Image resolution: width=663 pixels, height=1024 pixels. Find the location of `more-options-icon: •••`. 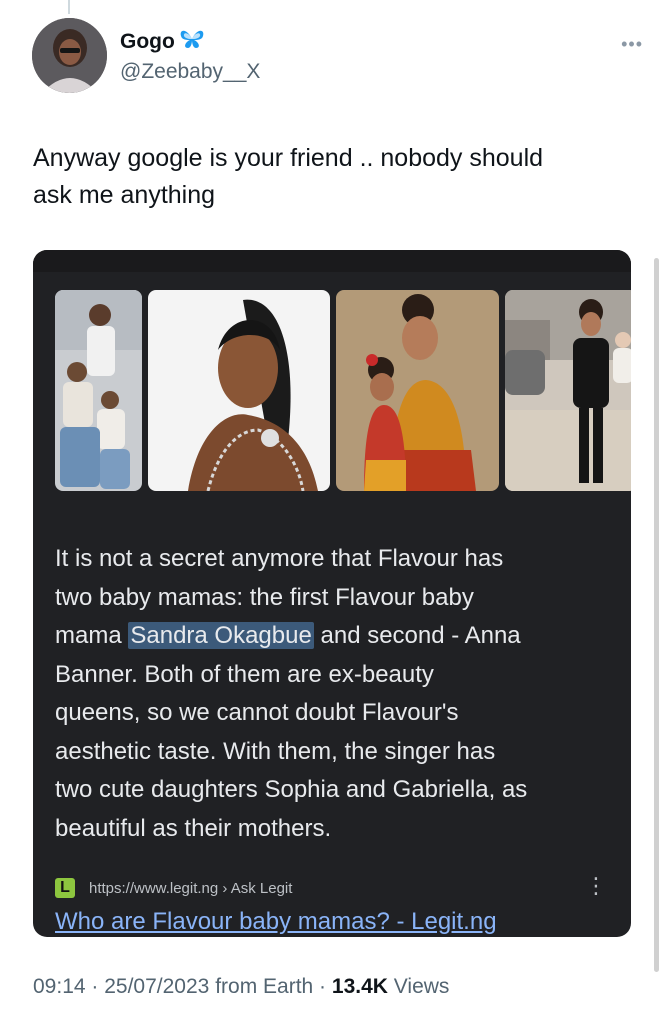

more-options-icon: ••• is located at coordinates (632, 44).